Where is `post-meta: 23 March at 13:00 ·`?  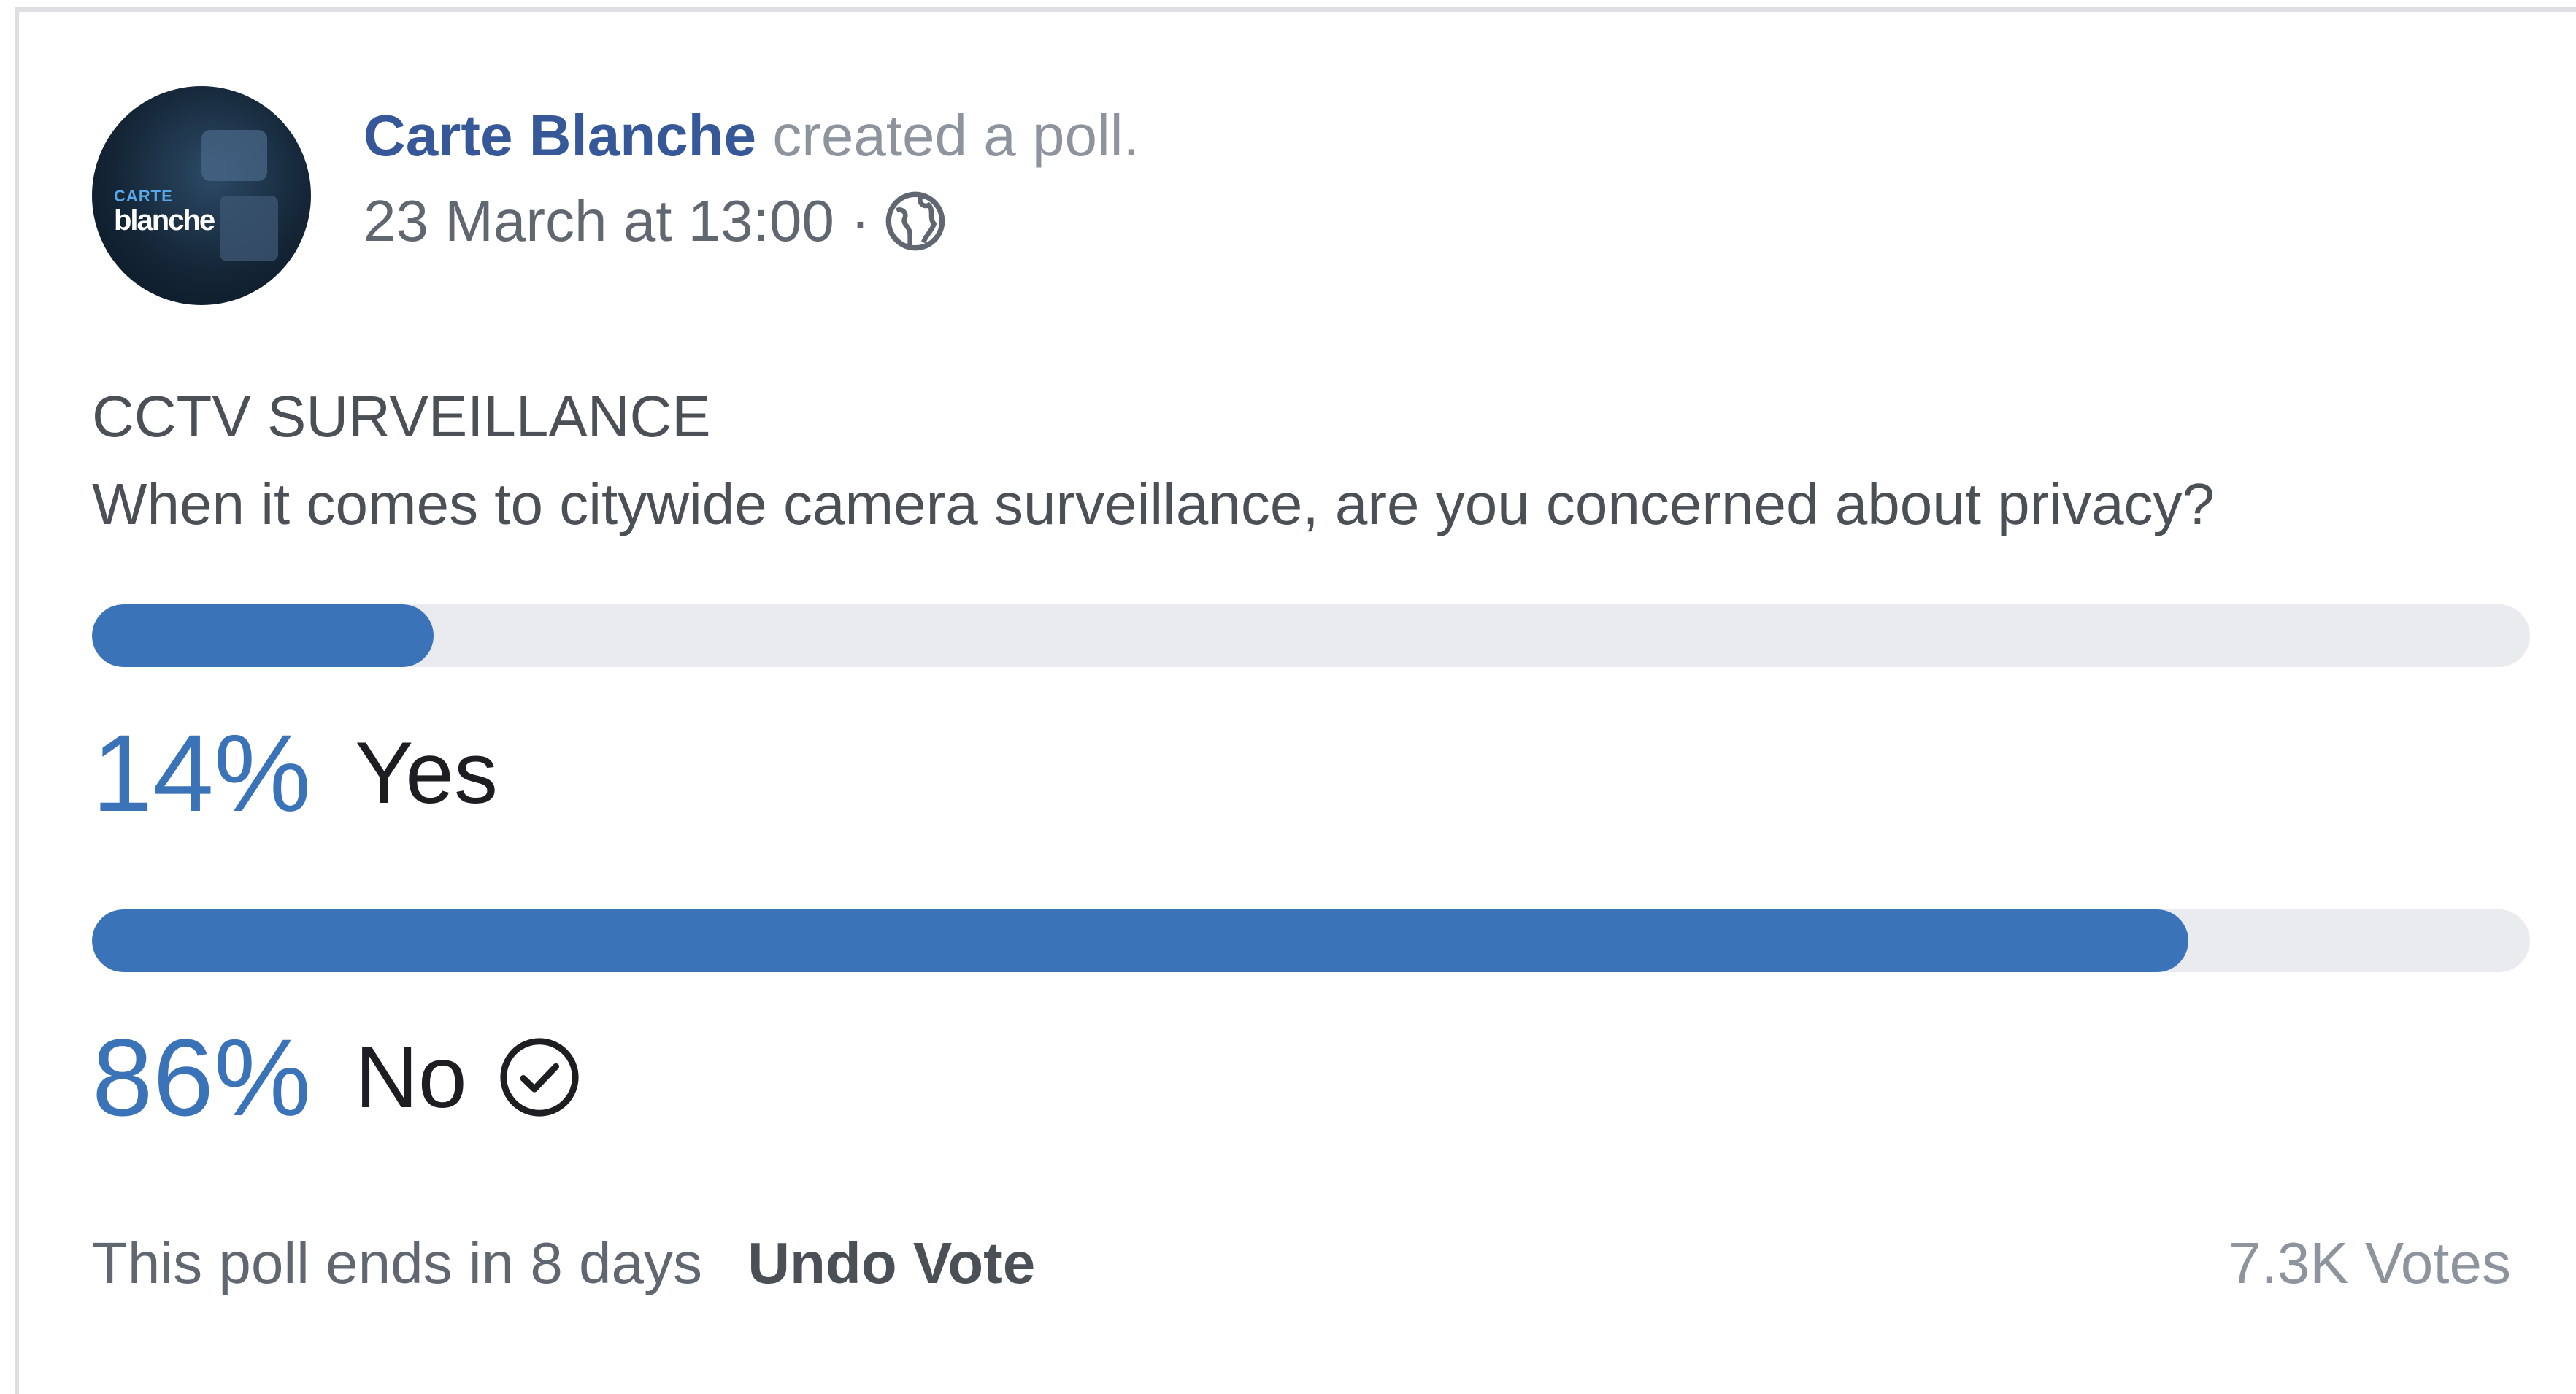 post-meta: 23 March at 13:00 · is located at coordinates (655, 221).